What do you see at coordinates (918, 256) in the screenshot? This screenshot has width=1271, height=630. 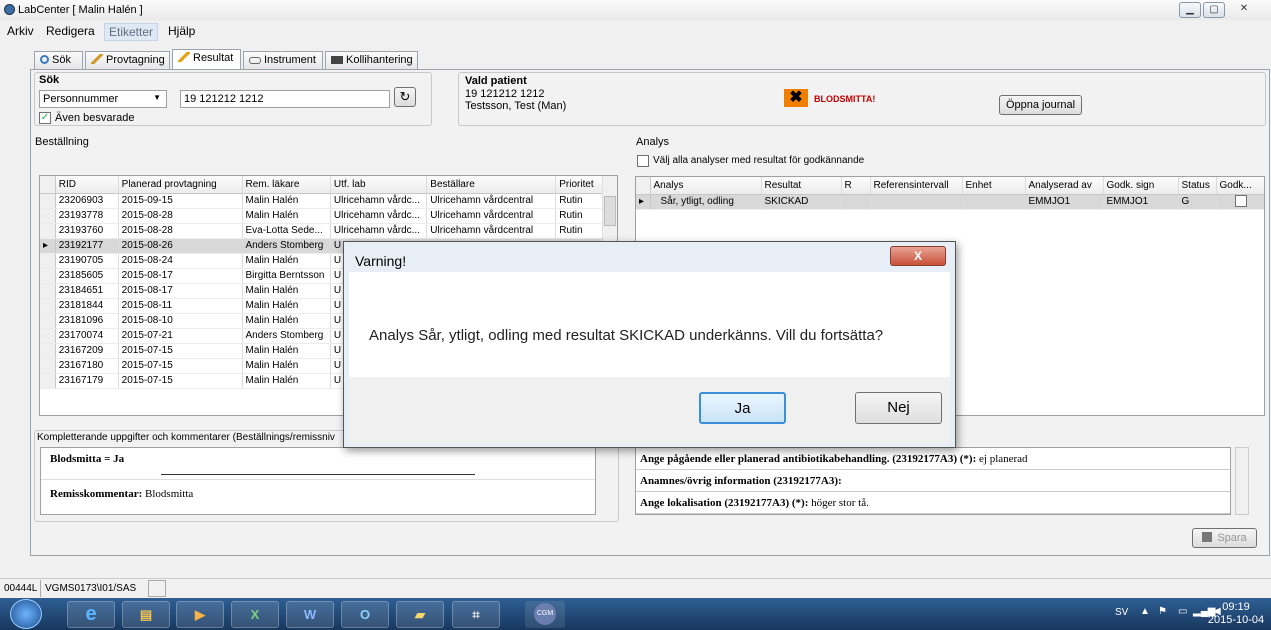 I see `dialog-close-button: X` at bounding box center [918, 256].